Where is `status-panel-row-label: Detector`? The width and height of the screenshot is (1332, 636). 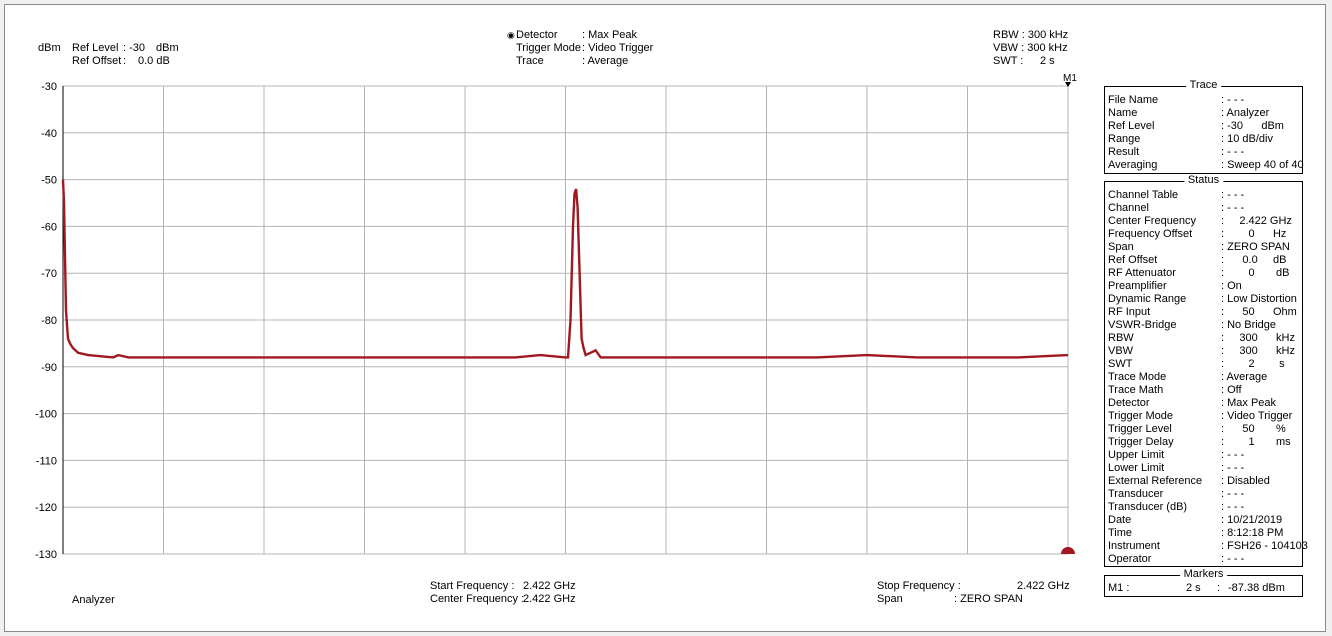
status-panel-row-label: Detector is located at coordinates (1129, 403).